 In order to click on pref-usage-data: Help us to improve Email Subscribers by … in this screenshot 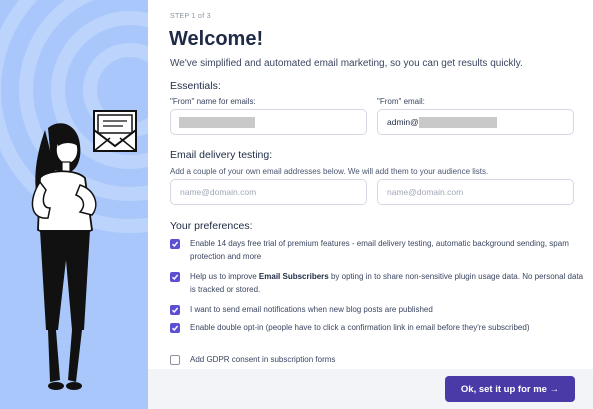, I will do `click(377, 283)`.